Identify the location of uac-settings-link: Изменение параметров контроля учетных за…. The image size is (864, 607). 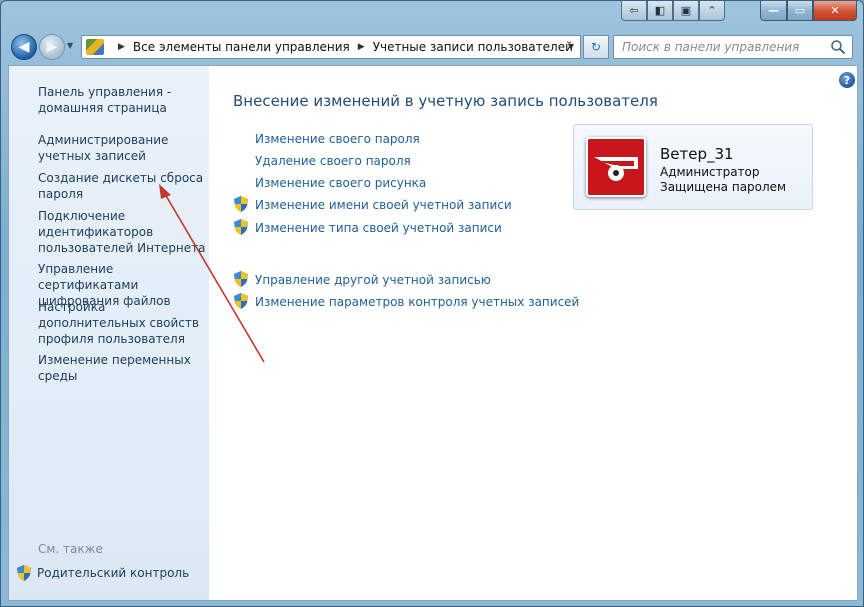
(417, 302).